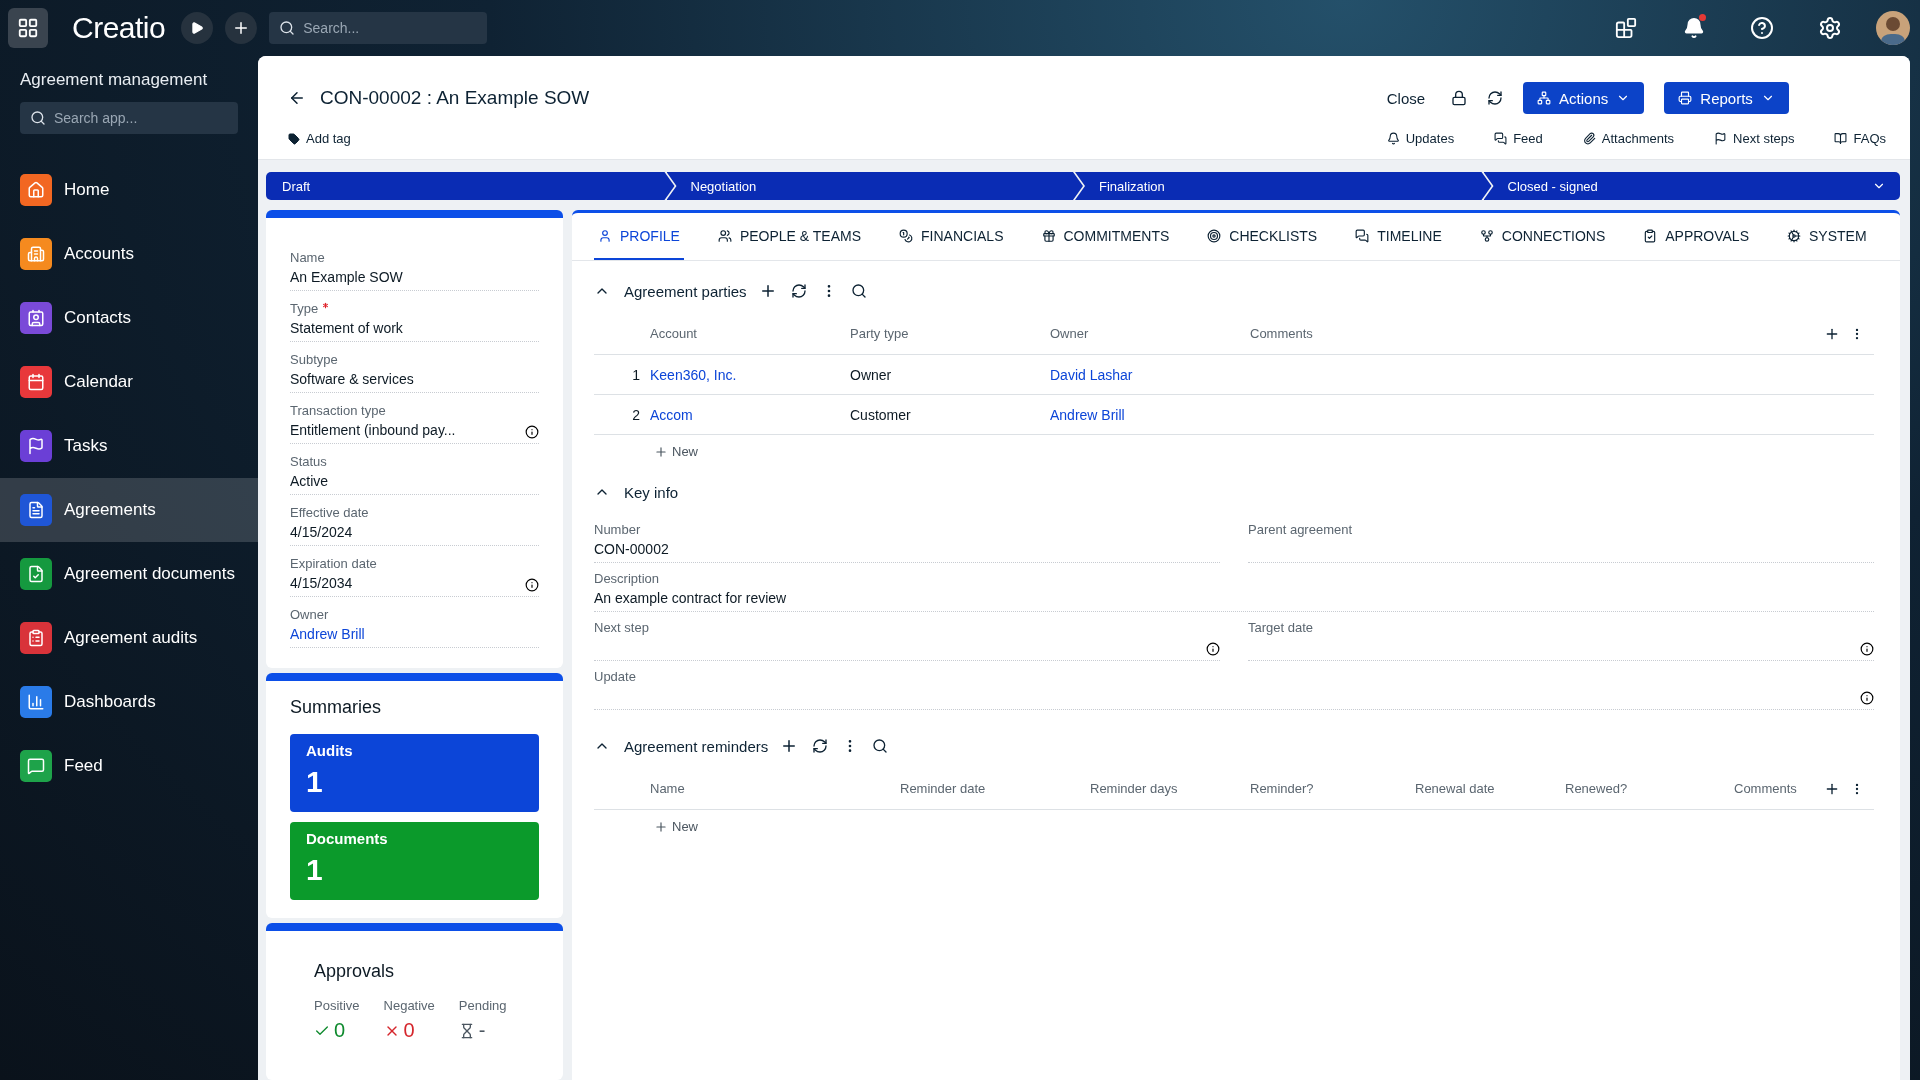 This screenshot has height=1080, width=1920. Describe the element at coordinates (622, 375) in the screenshot. I see `row-number: 1` at that location.